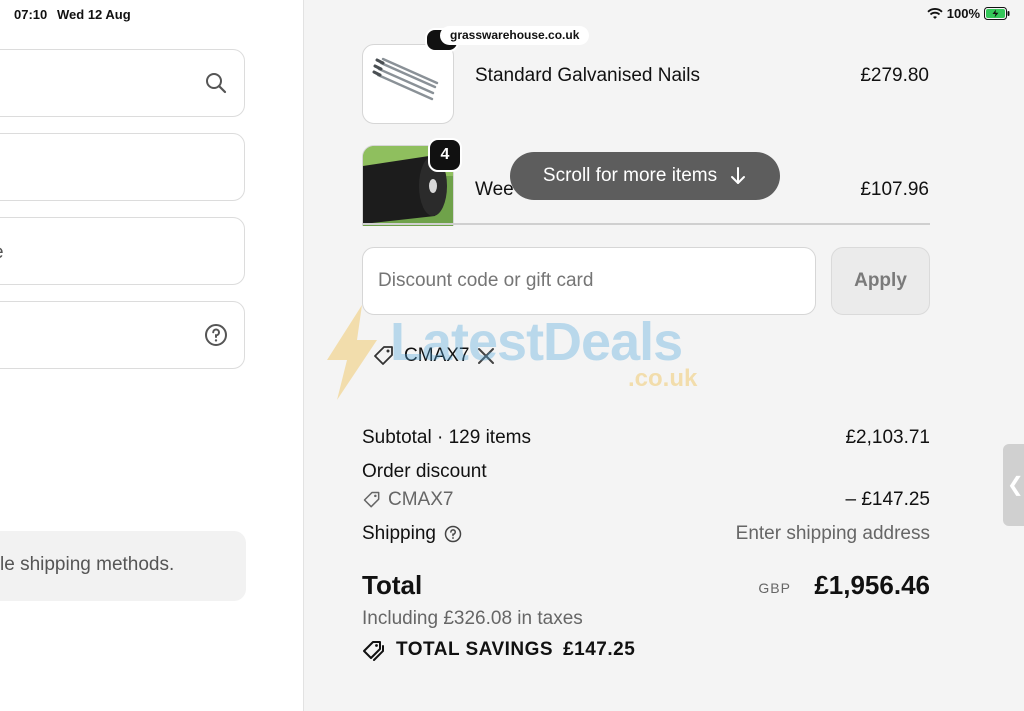 The height and width of the screenshot is (711, 1024). I want to click on address-search-field, so click(122, 83).